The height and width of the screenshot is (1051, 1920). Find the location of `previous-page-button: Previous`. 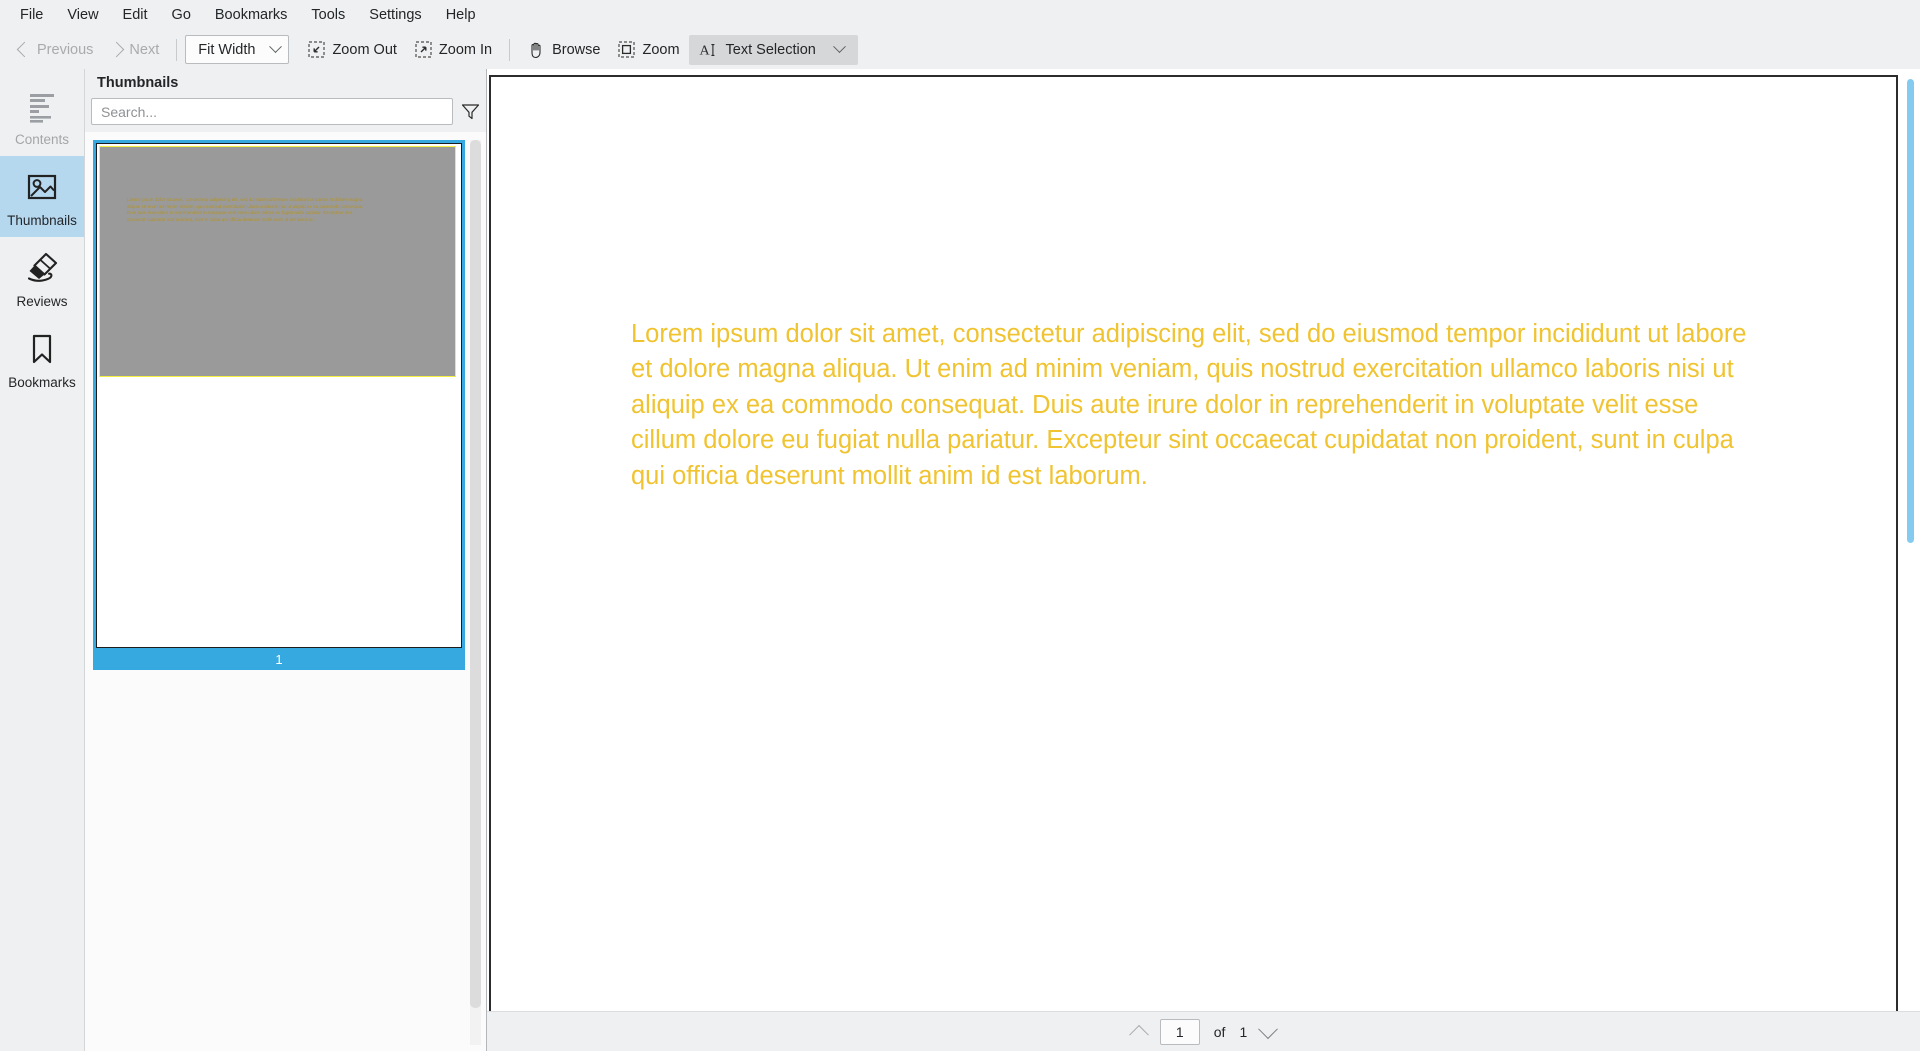

previous-page-button: Previous is located at coordinates (56, 50).